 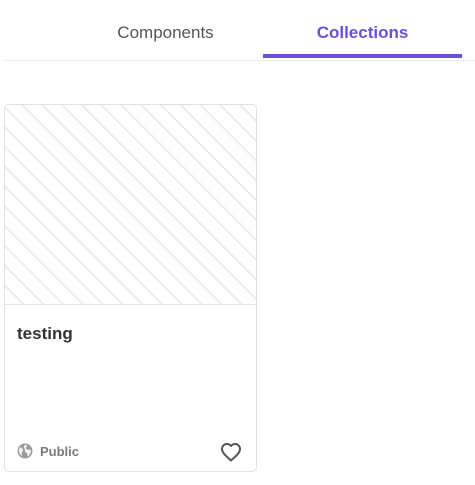 What do you see at coordinates (60, 451) in the screenshot?
I see `visibility-label: Public` at bounding box center [60, 451].